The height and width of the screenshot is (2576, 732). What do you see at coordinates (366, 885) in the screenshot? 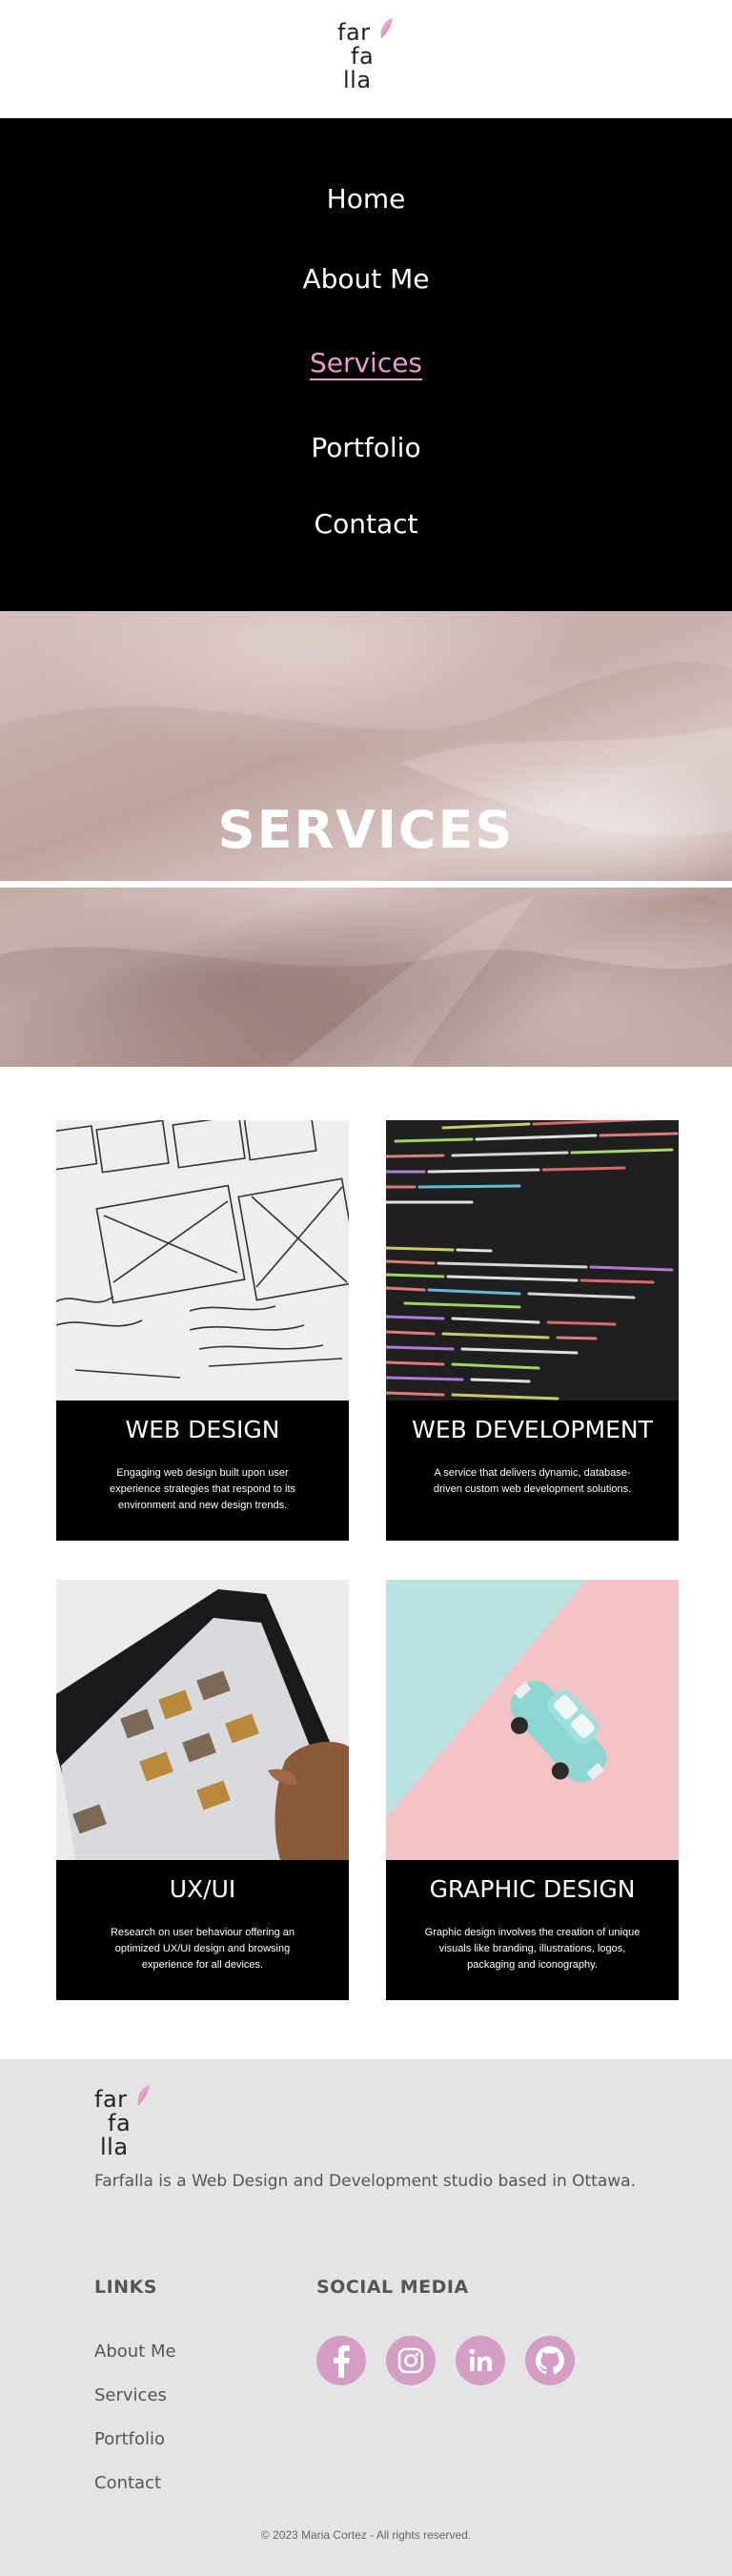
I see `hero-divider` at bounding box center [366, 885].